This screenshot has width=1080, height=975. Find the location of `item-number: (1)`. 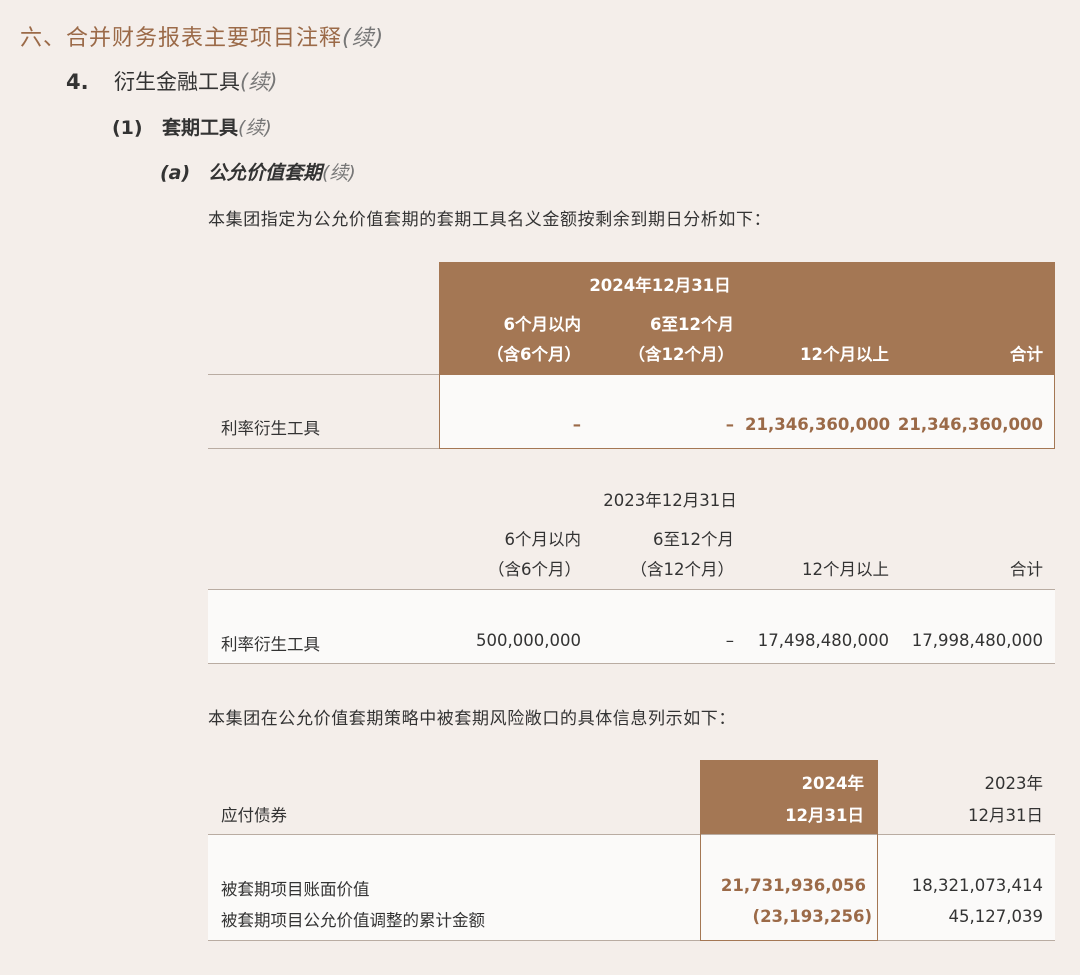

item-number: (1) is located at coordinates (127, 128).